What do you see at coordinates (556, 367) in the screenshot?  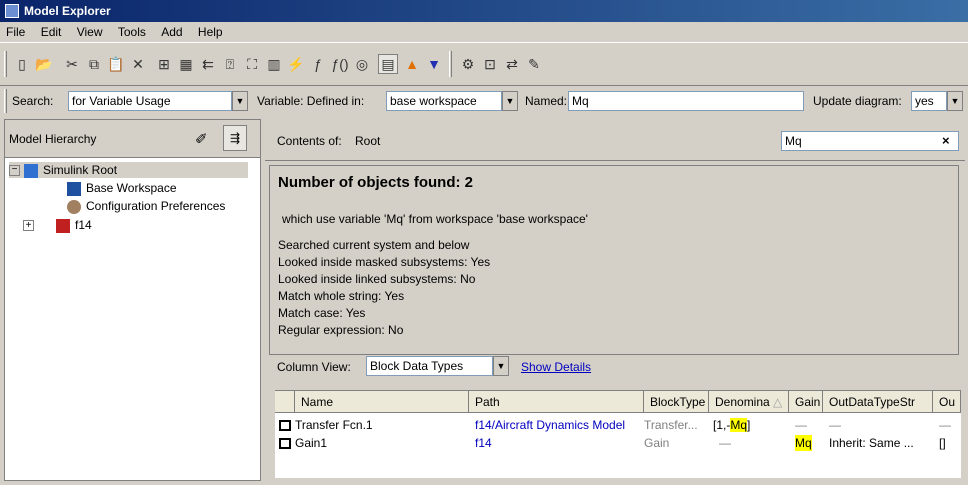 I see `show-details-link: Show Details` at bounding box center [556, 367].